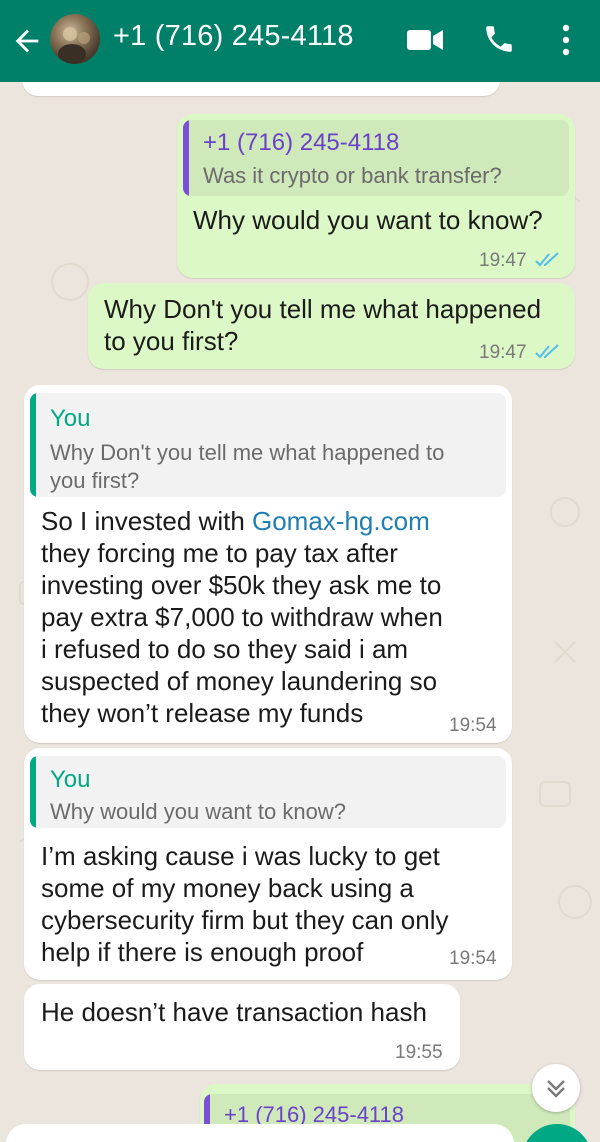 The width and height of the screenshot is (600, 1142). Describe the element at coordinates (27, 41) in the screenshot. I see `back-arrow-icon` at that location.